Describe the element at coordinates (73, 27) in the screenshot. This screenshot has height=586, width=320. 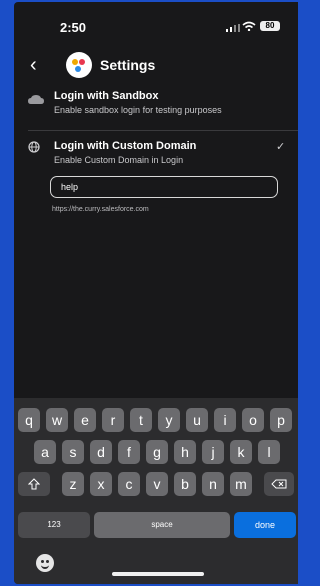
I see `status-time: 2:50` at that location.